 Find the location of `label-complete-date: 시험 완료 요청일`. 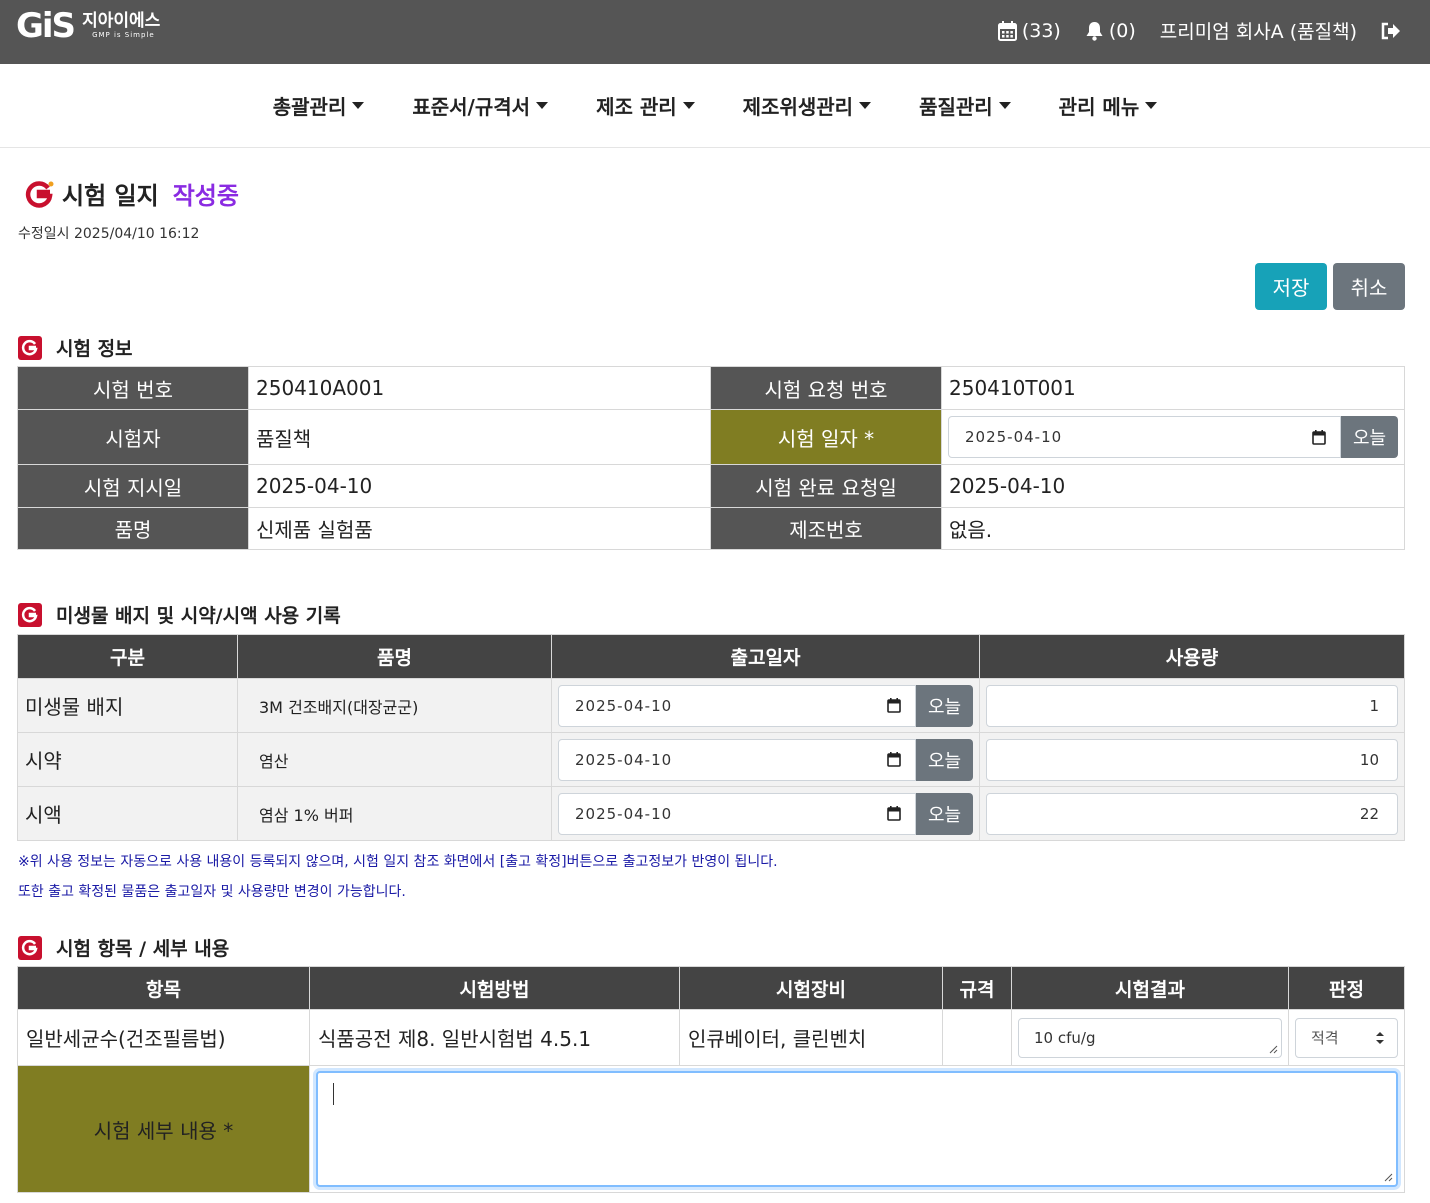

label-complete-date: 시험 완료 요청일 is located at coordinates (826, 486).